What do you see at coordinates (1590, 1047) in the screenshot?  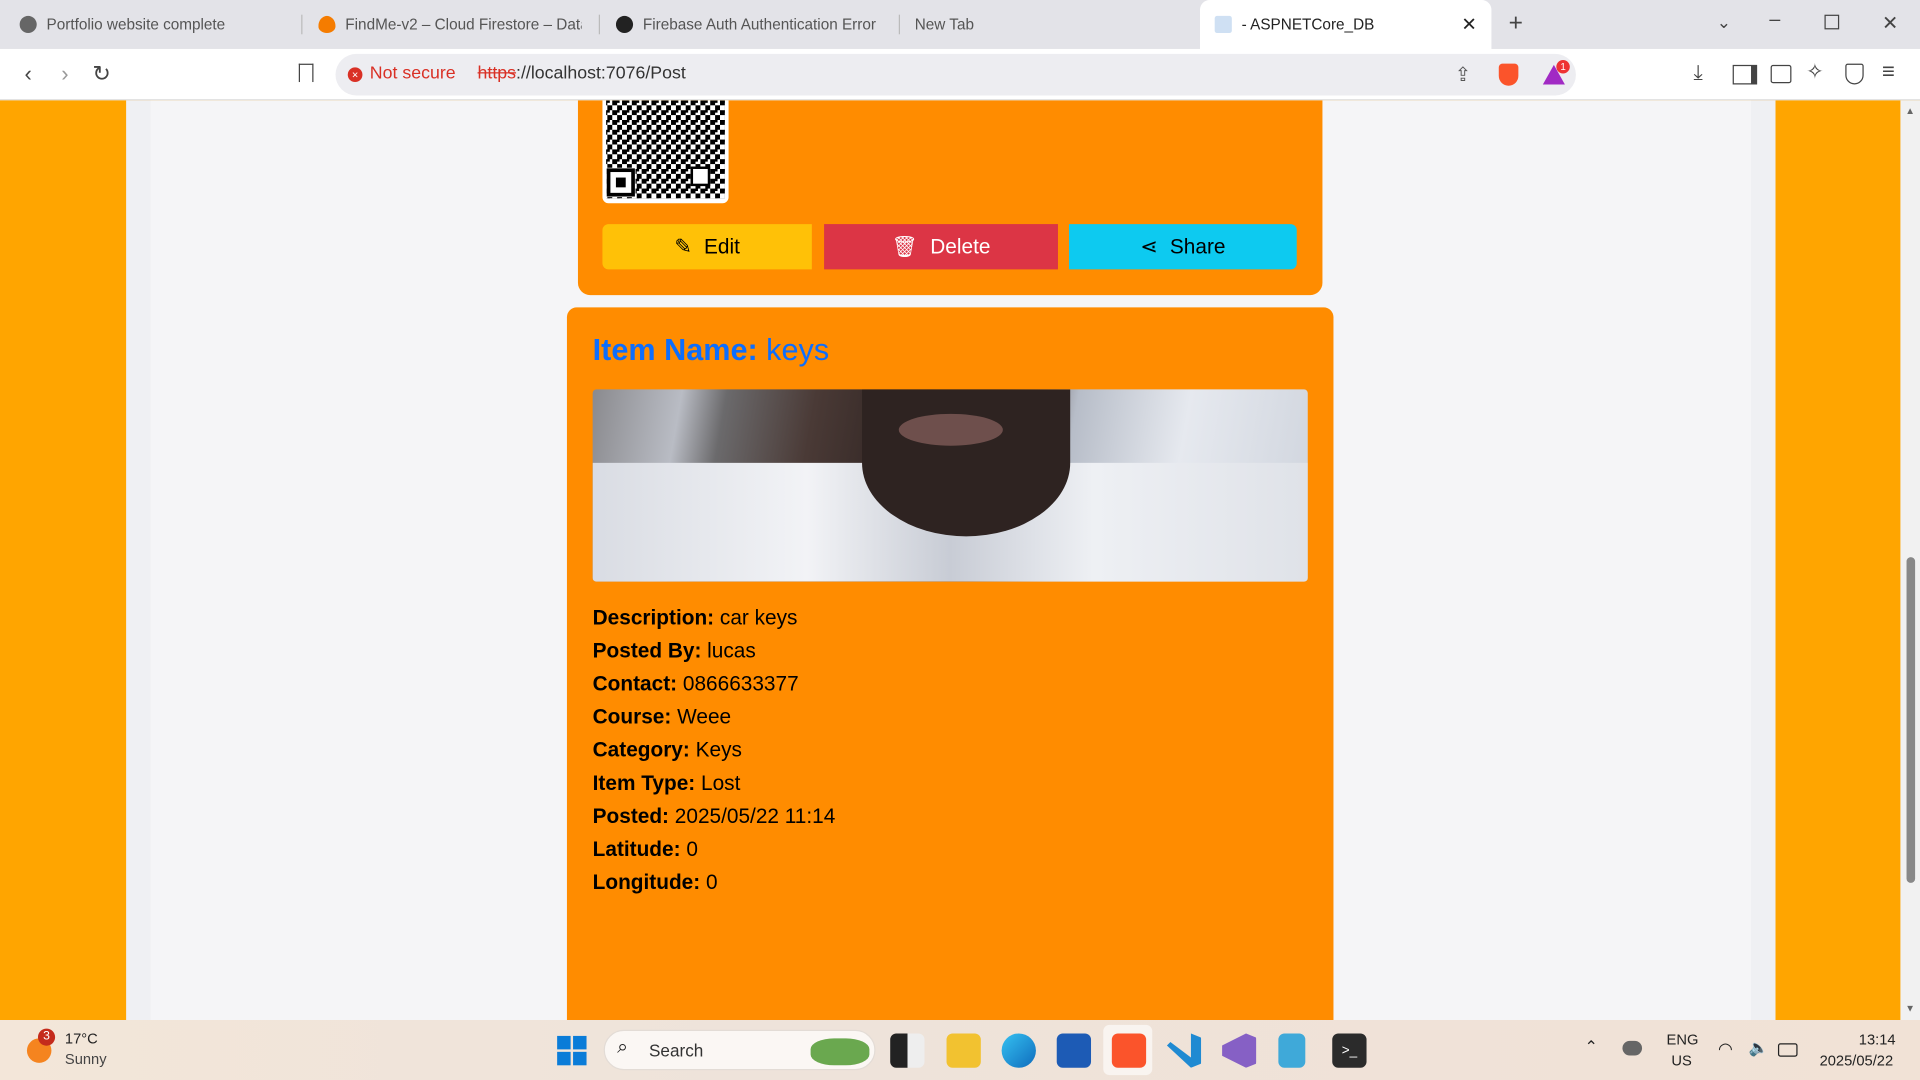 I see `show-hidden-icons: ⌃` at bounding box center [1590, 1047].